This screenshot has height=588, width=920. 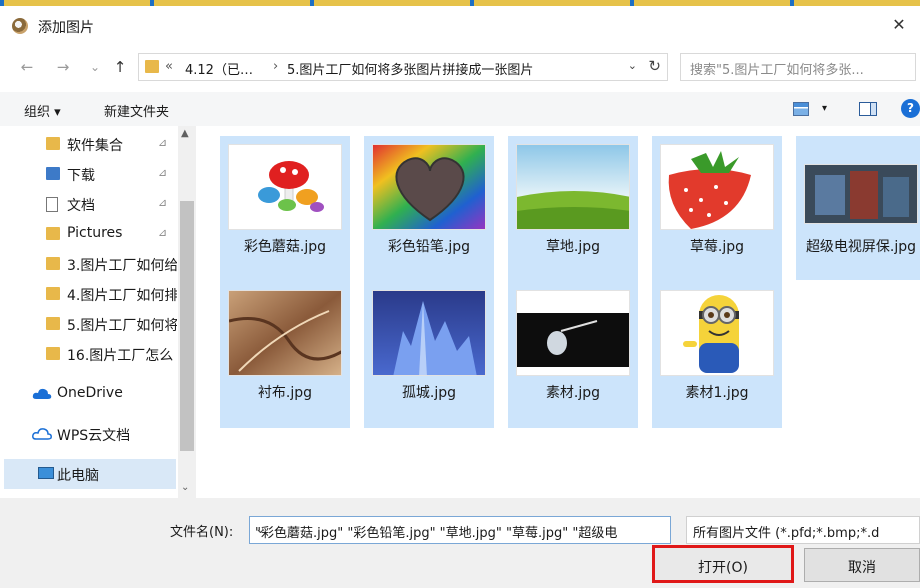 What do you see at coordinates (910, 108) in the screenshot?
I see `help-icon: ?` at bounding box center [910, 108].